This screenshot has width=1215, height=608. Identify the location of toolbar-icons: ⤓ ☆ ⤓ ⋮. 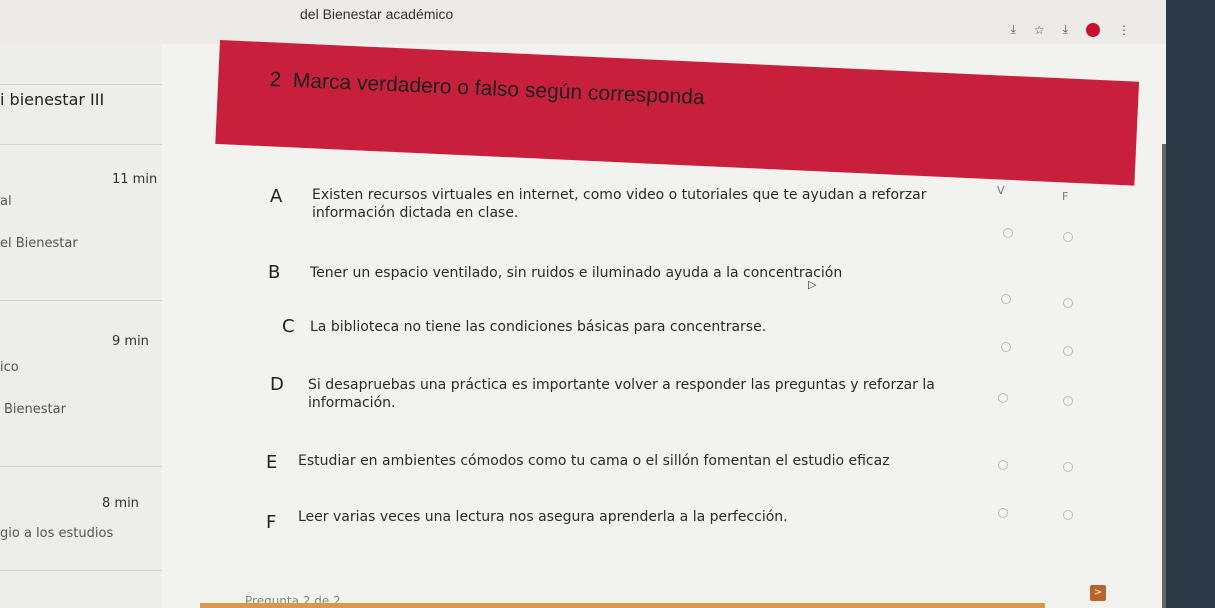
(1070, 29).